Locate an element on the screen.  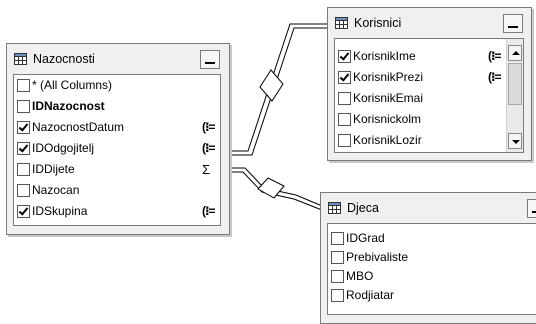
arrow-up-icon is located at coordinates (516, 53).